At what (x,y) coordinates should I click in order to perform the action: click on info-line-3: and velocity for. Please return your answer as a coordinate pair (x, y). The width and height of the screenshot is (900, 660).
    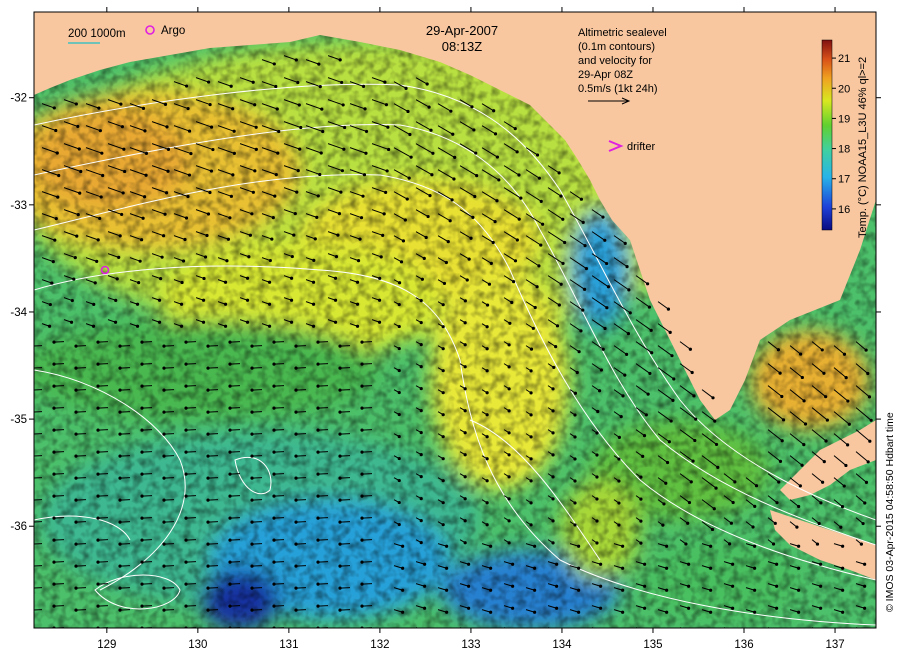
    Looking at the image, I should click on (615, 61).